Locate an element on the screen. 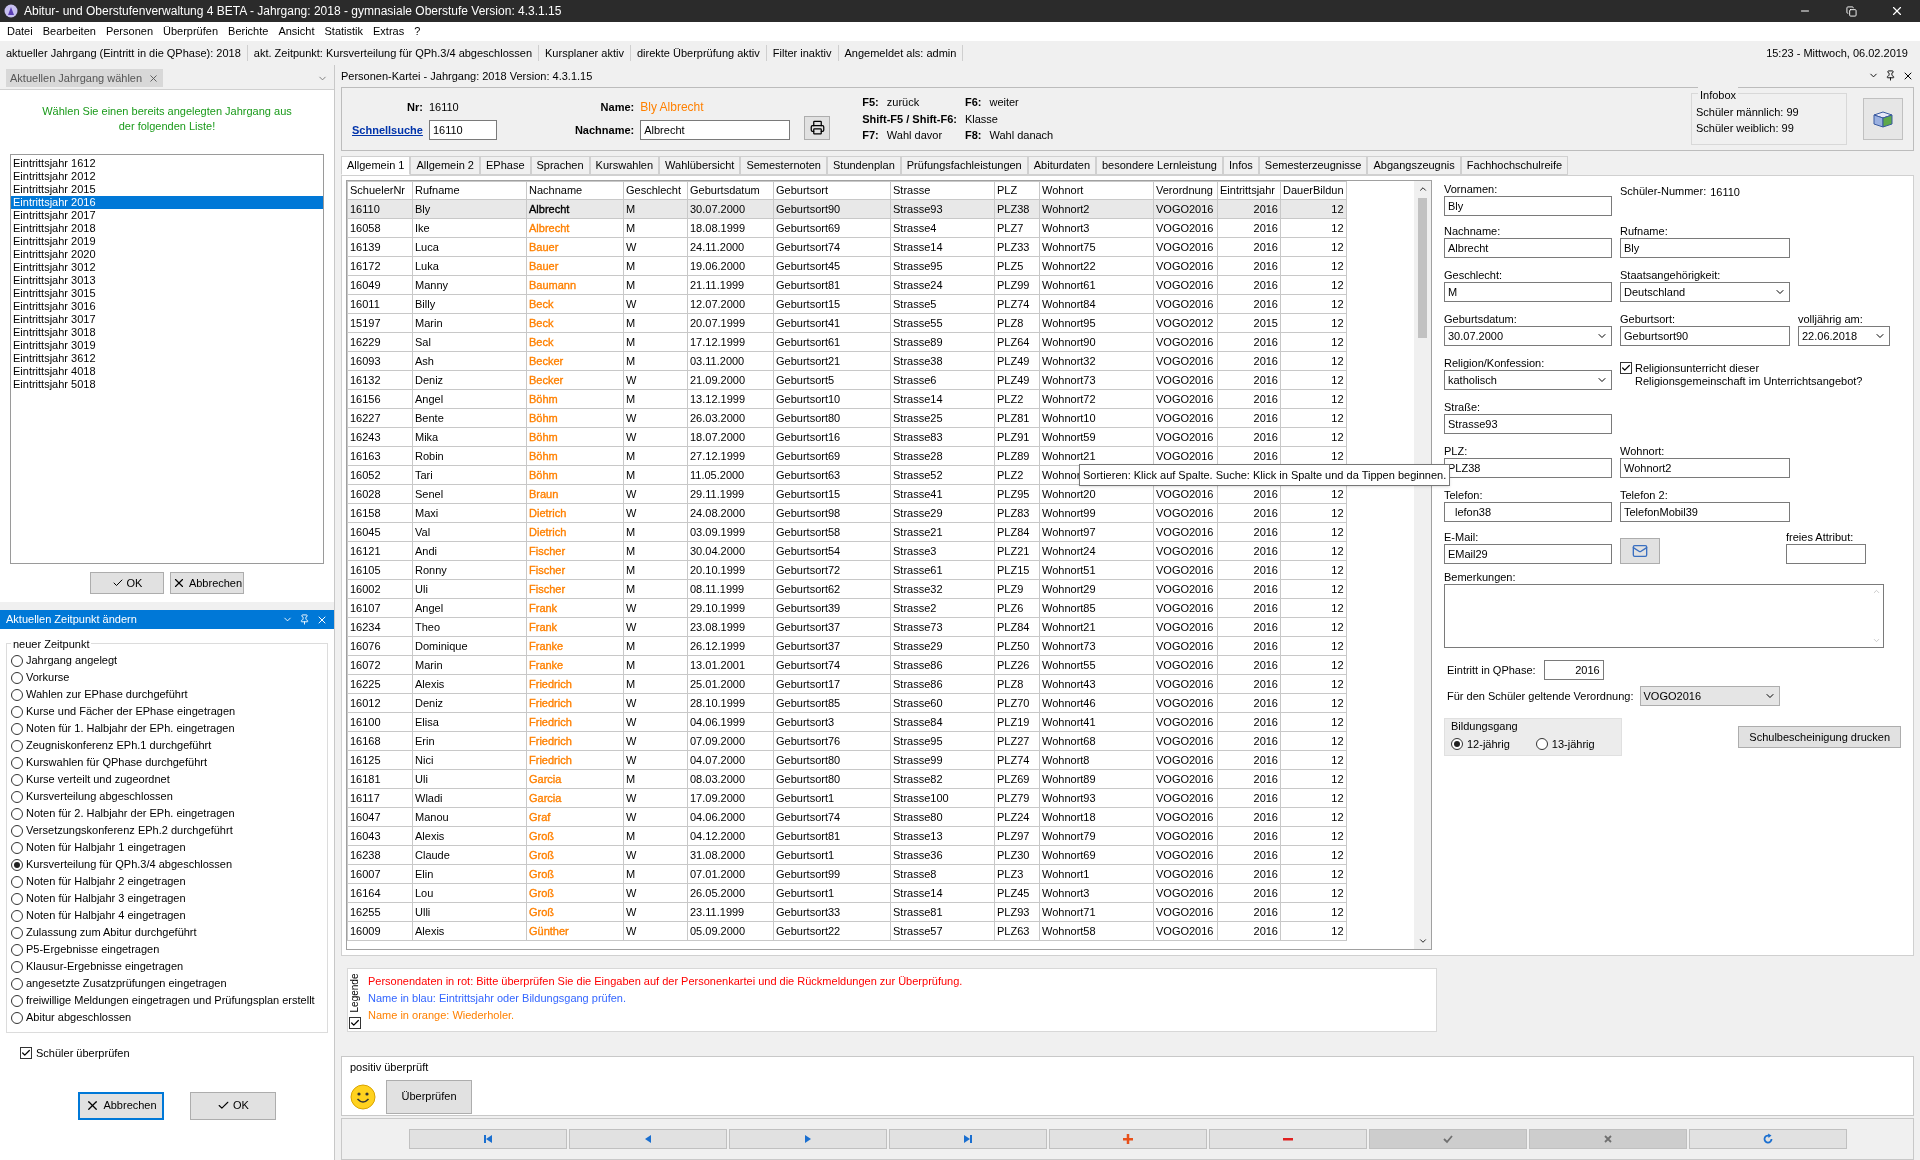 The image size is (1920, 1160). menu-item: Berichte is located at coordinates (248, 31).